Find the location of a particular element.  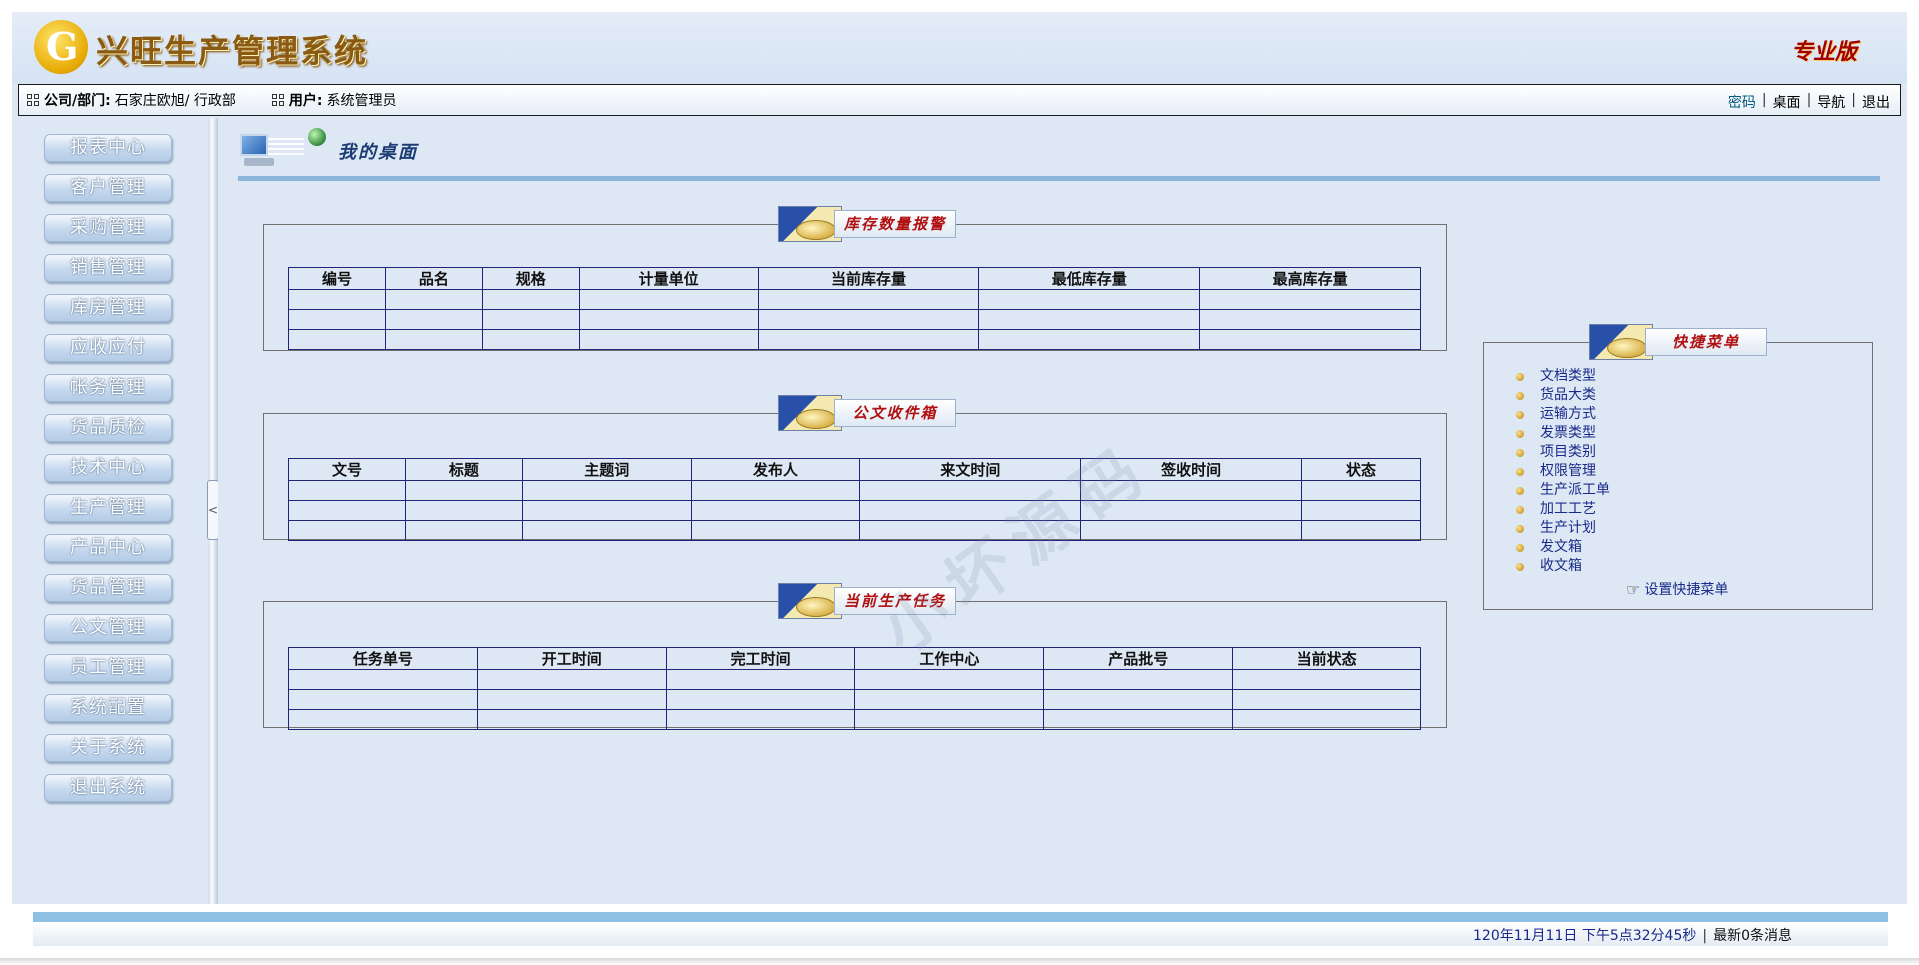

tasks-badge: 当前生产任务 is located at coordinates (867, 601).